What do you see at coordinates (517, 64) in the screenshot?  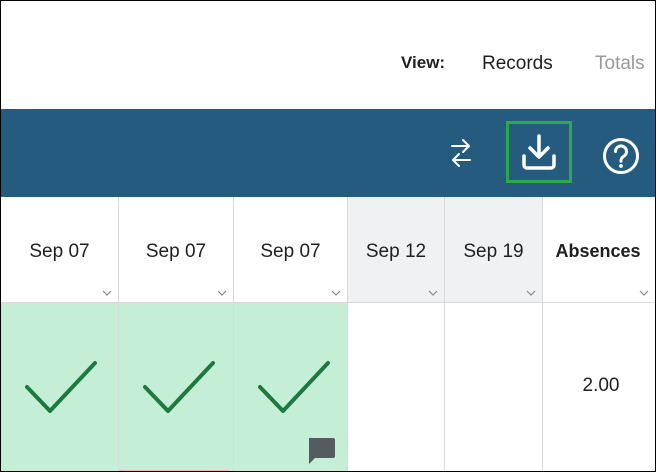 I see `view-option-records: Records` at bounding box center [517, 64].